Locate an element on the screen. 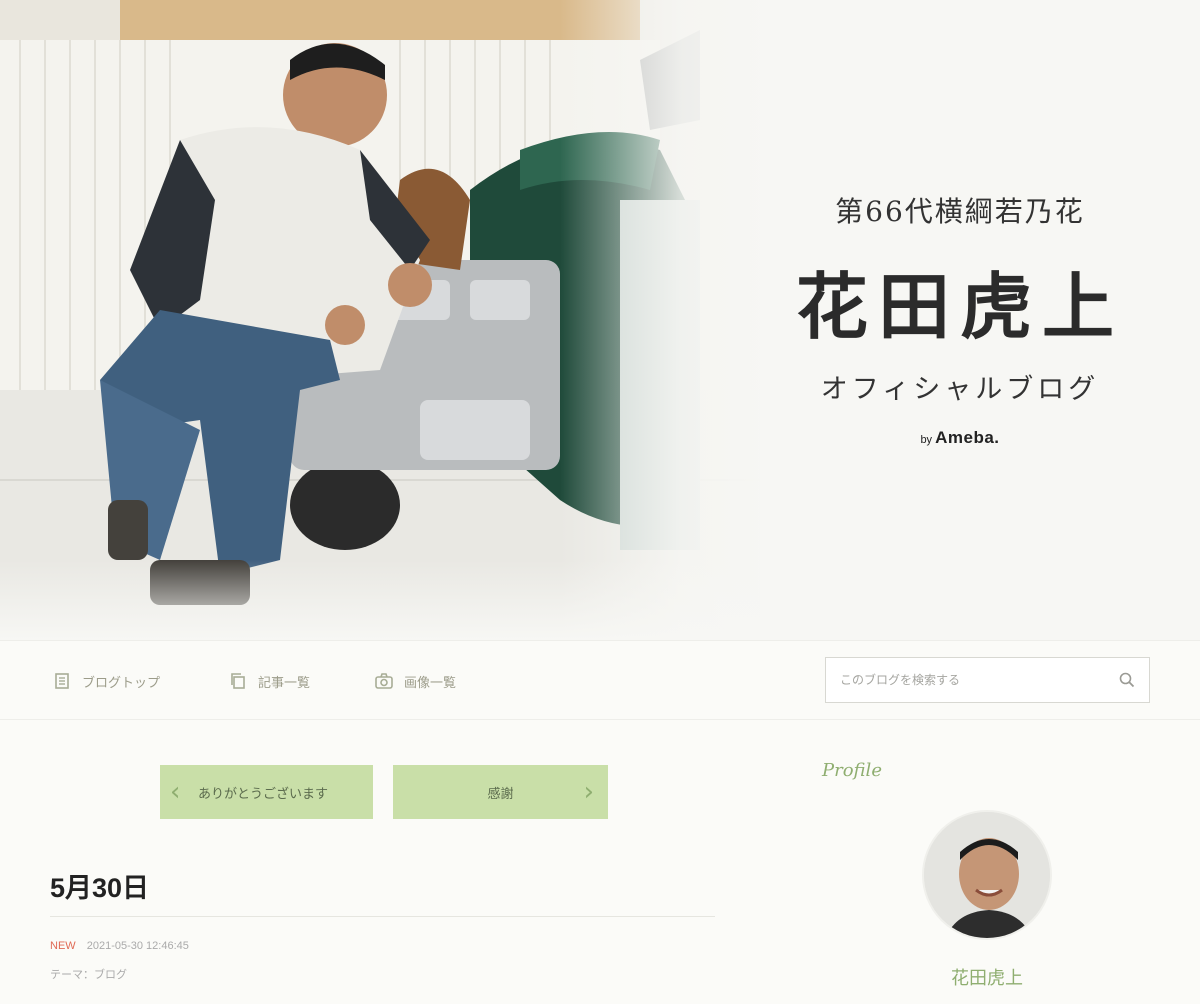 The image size is (1200, 1004). blog-subtitle: 第66代横綱若乃花 is located at coordinates (960, 211).